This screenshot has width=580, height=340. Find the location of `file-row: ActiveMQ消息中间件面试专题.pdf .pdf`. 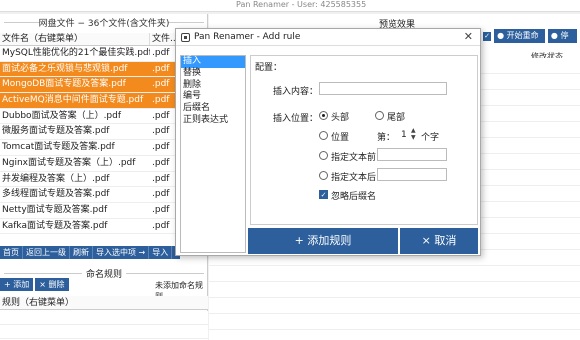

file-row: ActiveMQ消息中间件面试专题.pdf .pdf is located at coordinates (90, 101).